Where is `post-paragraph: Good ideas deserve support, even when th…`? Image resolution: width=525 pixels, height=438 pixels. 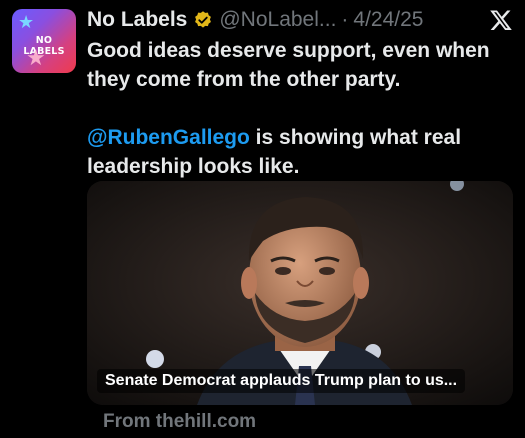 post-paragraph: Good ideas deserve support, even when th… is located at coordinates (288, 65).